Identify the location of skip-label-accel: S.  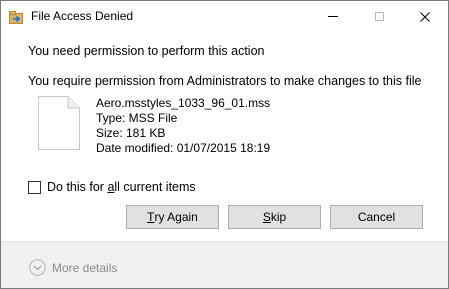
(266, 217).